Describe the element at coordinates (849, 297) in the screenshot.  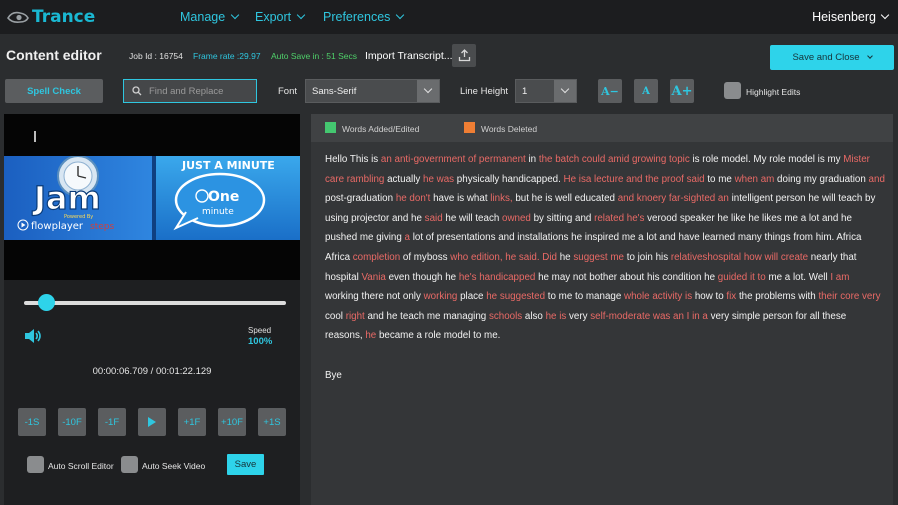
I see `deleted-word: their core very` at that location.